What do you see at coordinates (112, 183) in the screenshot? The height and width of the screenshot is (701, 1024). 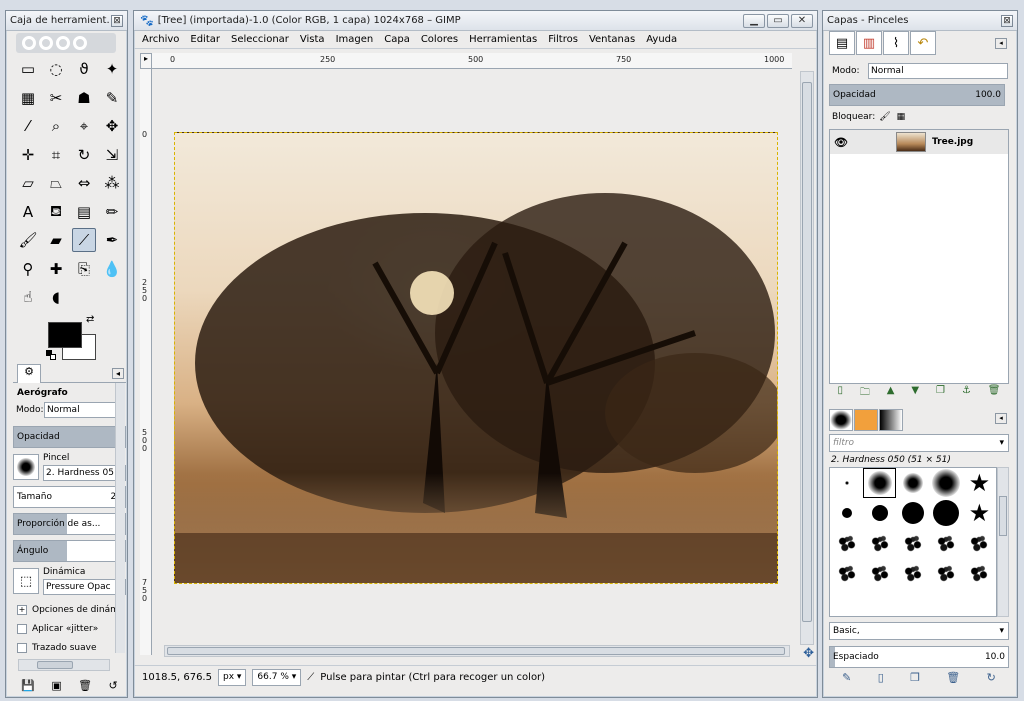 I see `cage-icon: ⁂` at bounding box center [112, 183].